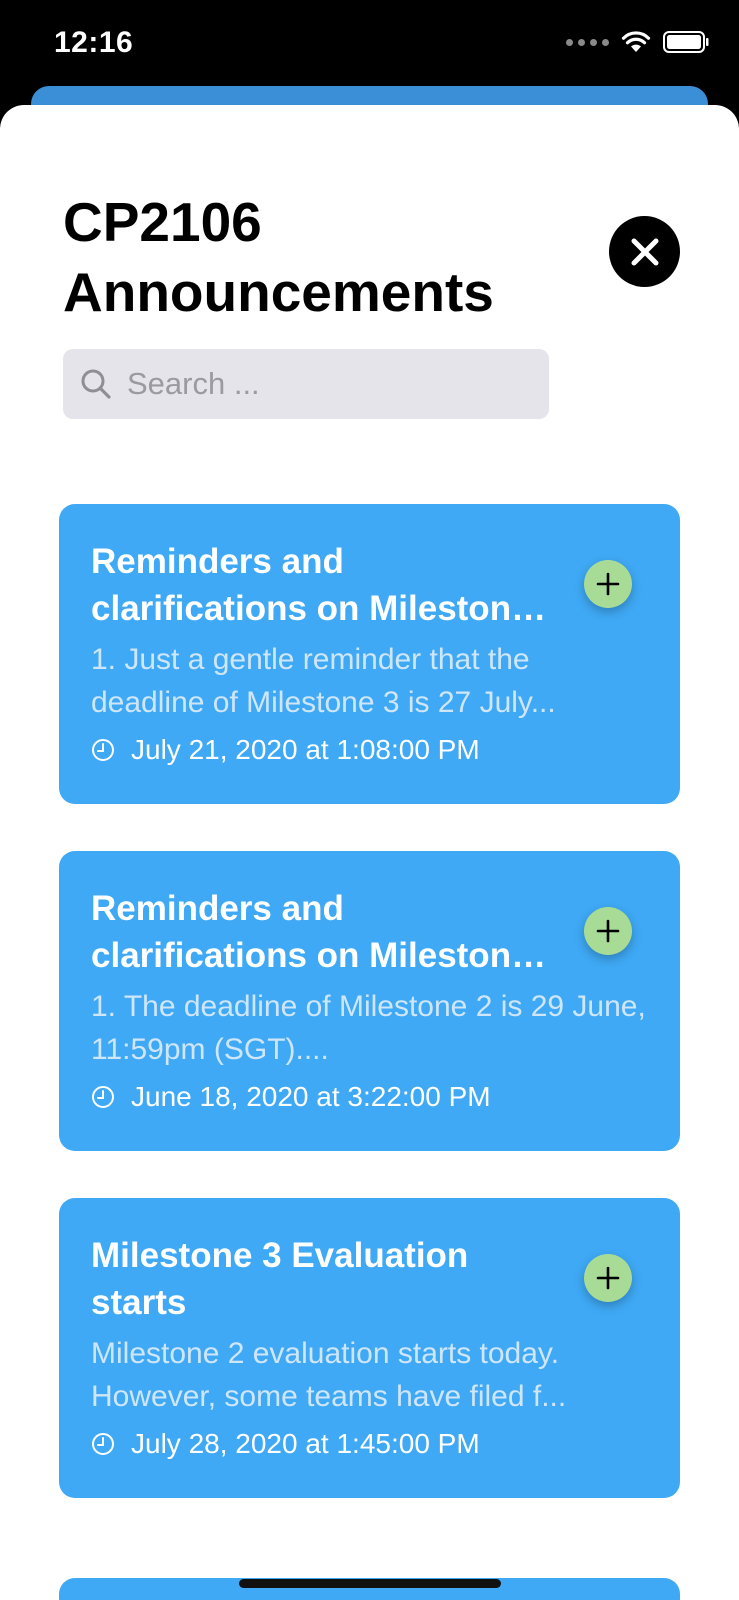  Describe the element at coordinates (94, 42) in the screenshot. I see `status-time: 12:16` at that location.